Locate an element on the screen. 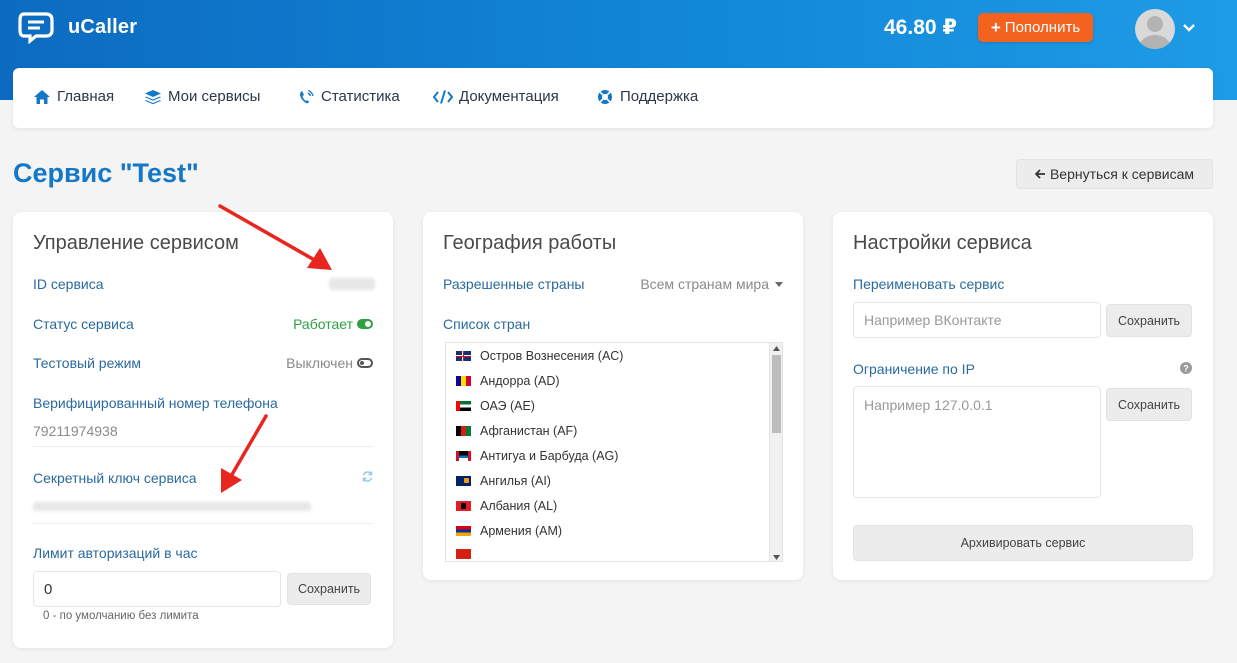 The width and height of the screenshot is (1237, 663). nav-label: Поддержка is located at coordinates (659, 96).